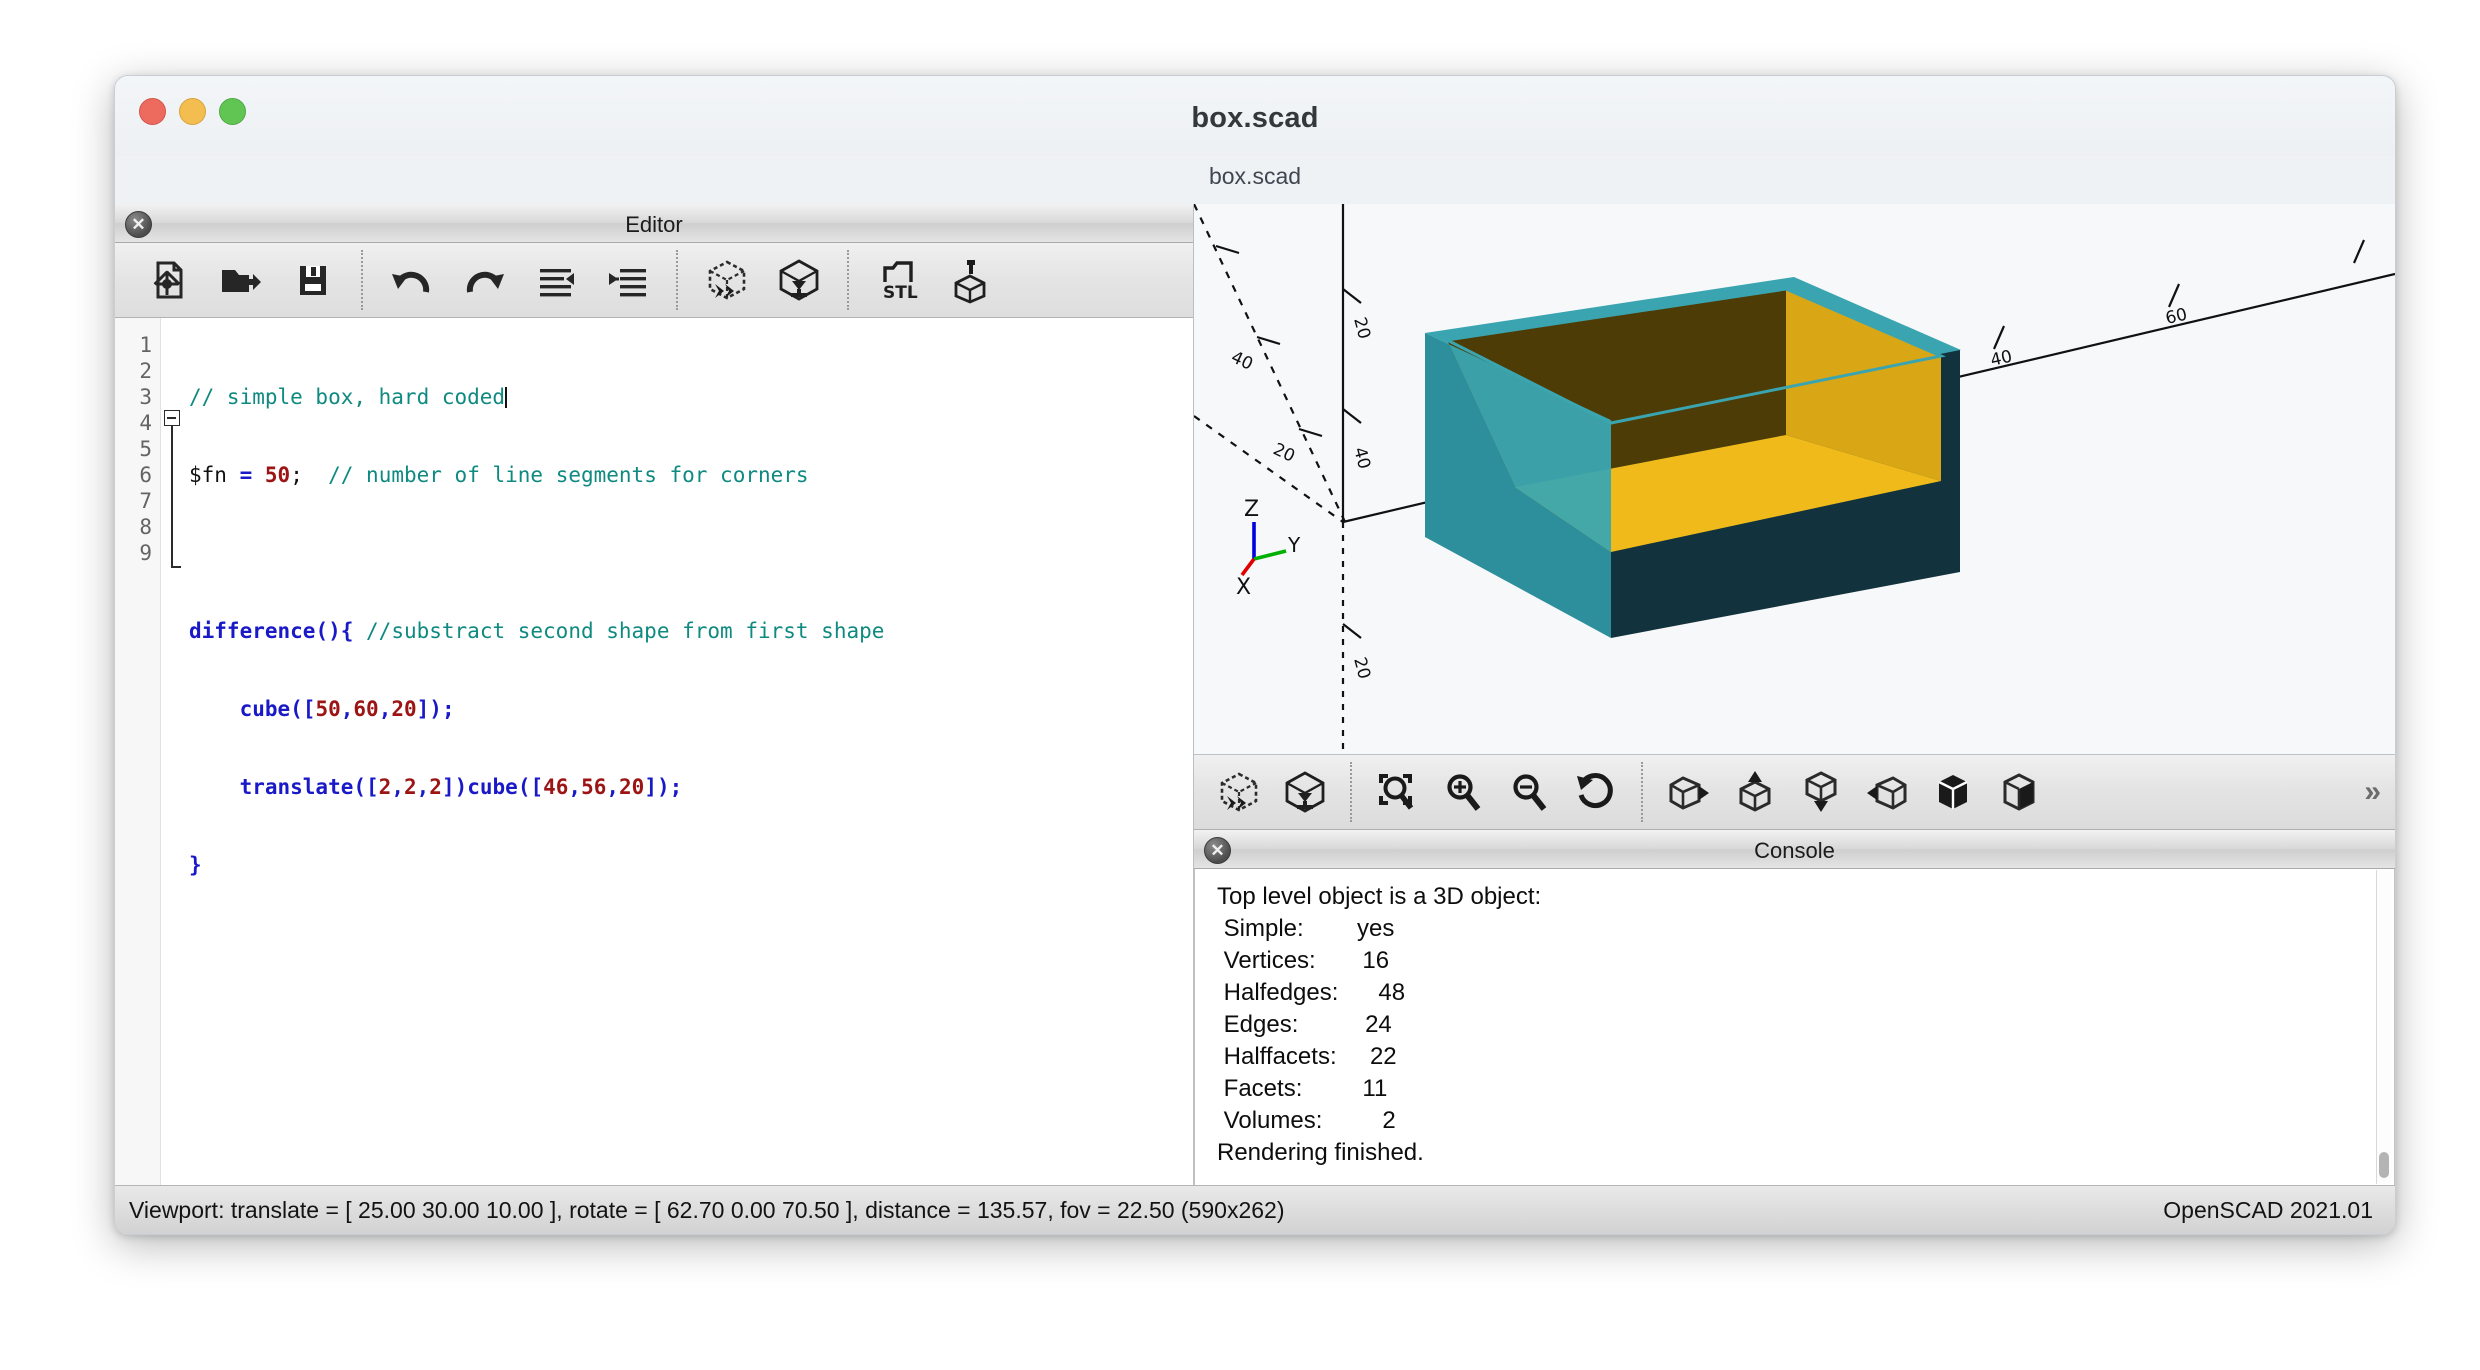  I want to click on view-front-button, so click(1953, 792).